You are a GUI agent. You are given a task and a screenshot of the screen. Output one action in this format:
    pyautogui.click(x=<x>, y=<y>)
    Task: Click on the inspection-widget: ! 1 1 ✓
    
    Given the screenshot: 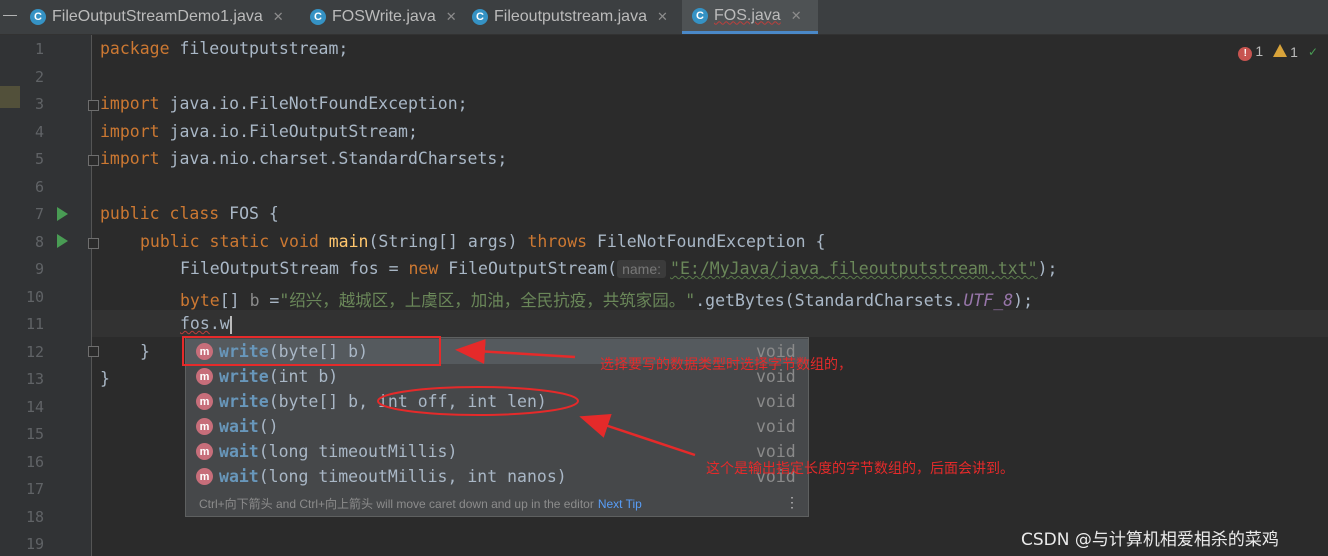 What is the action you would take?
    pyautogui.click(x=1278, y=52)
    